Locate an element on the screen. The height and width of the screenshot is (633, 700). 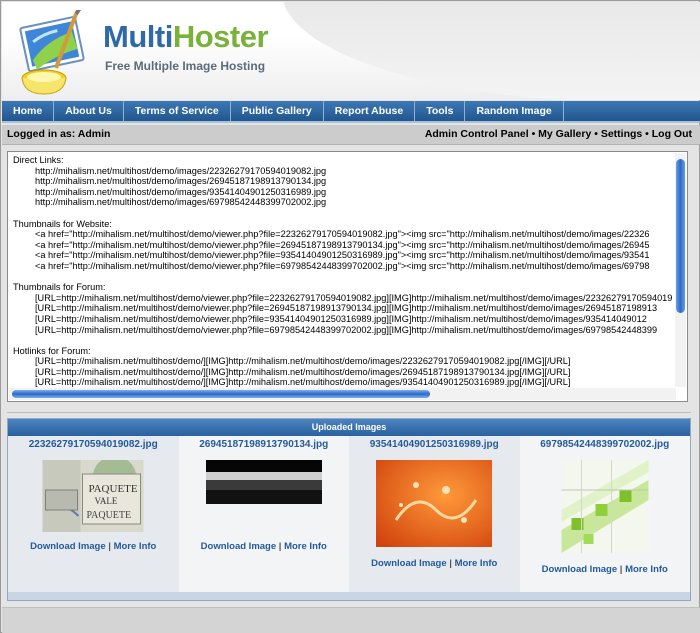
site-tagline: Free Multiple Image Hosting is located at coordinates (185, 66).